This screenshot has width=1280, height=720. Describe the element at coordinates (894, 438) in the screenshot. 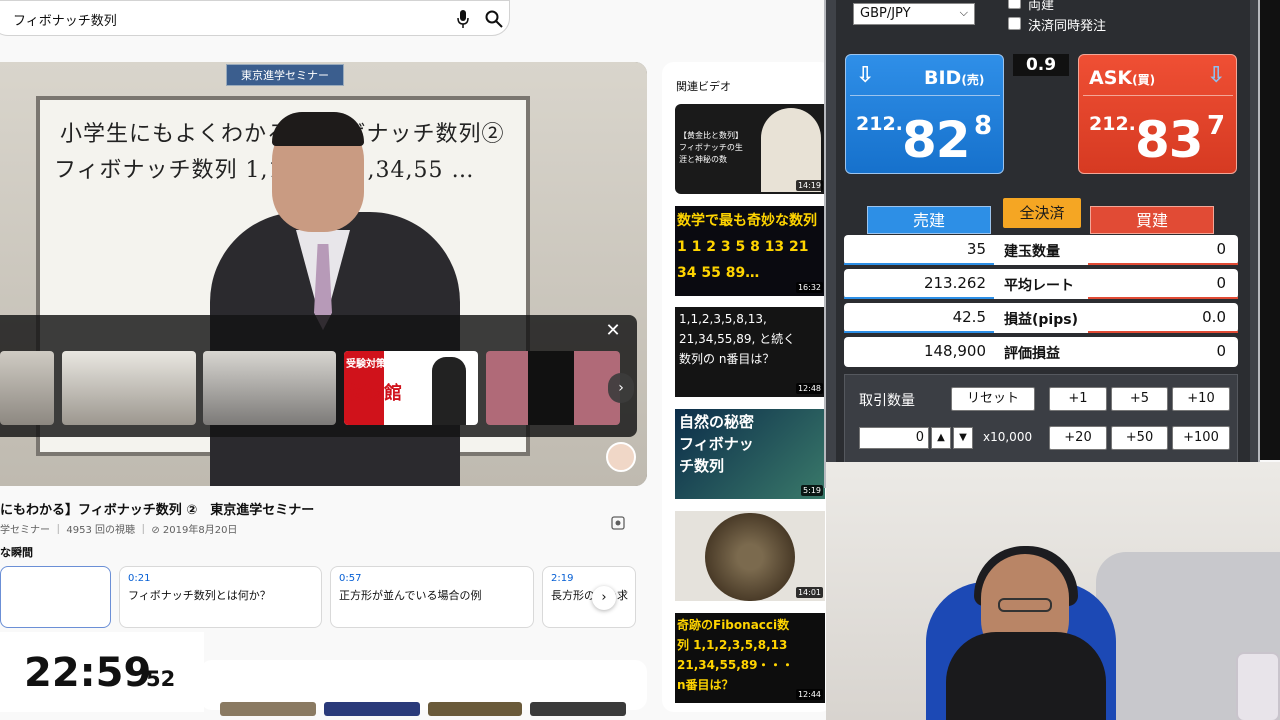

I see `quantity-input: 0` at that location.